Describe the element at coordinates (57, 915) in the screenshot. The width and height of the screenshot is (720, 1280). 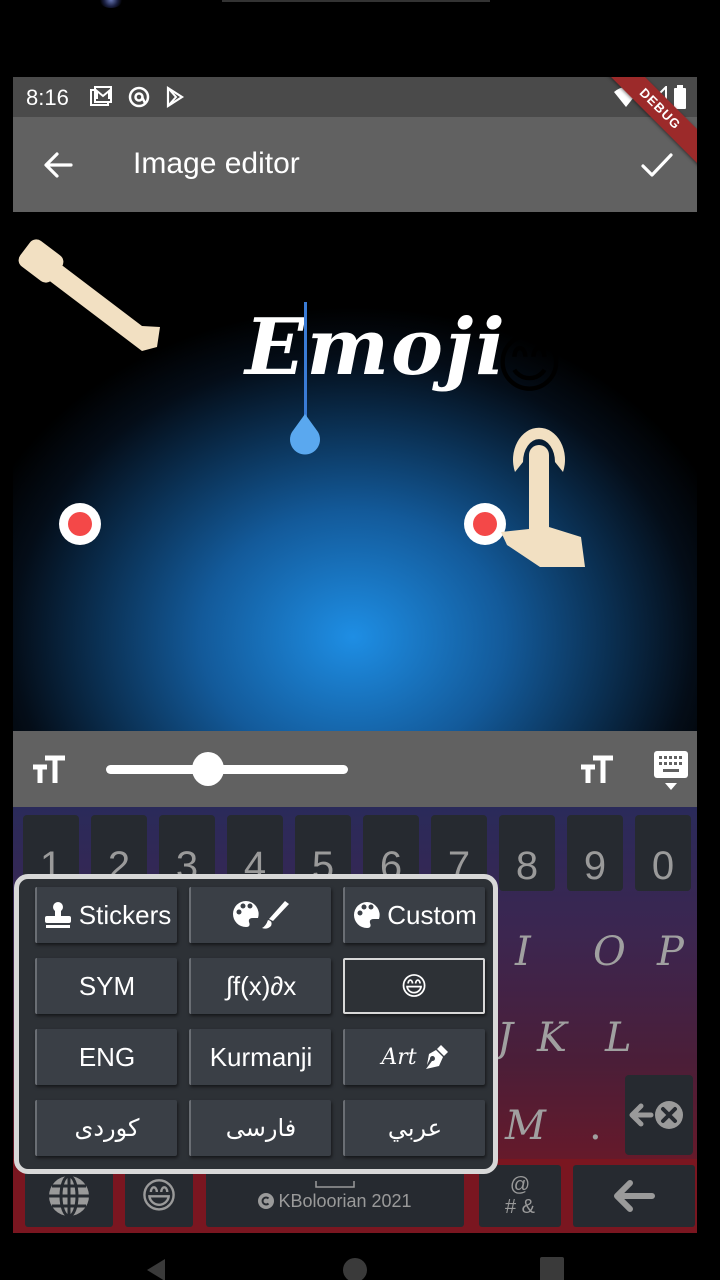
I see `stamp-icon` at that location.